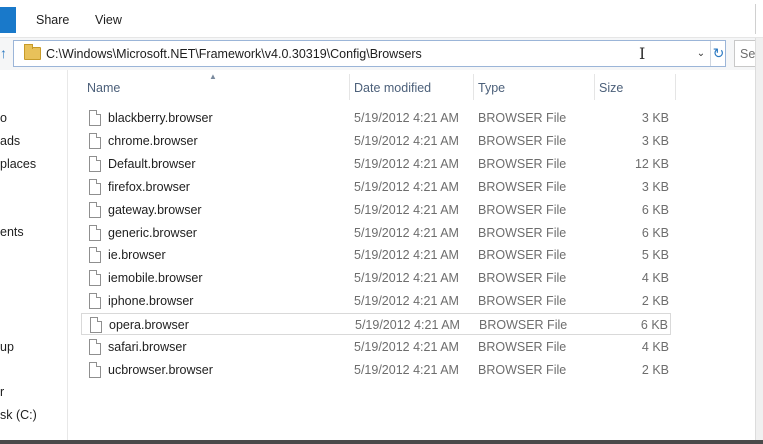 This screenshot has height=444, width=763. What do you see at coordinates (381, 442) in the screenshot?
I see `bottom-edge` at bounding box center [381, 442].